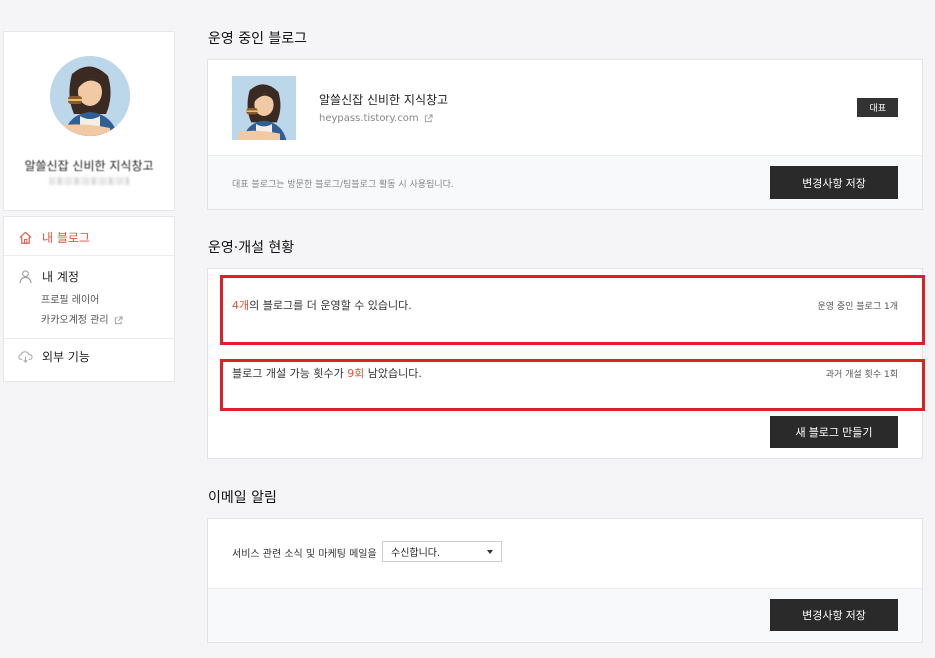  Describe the element at coordinates (25, 276) in the screenshot. I see `user-icon` at that location.